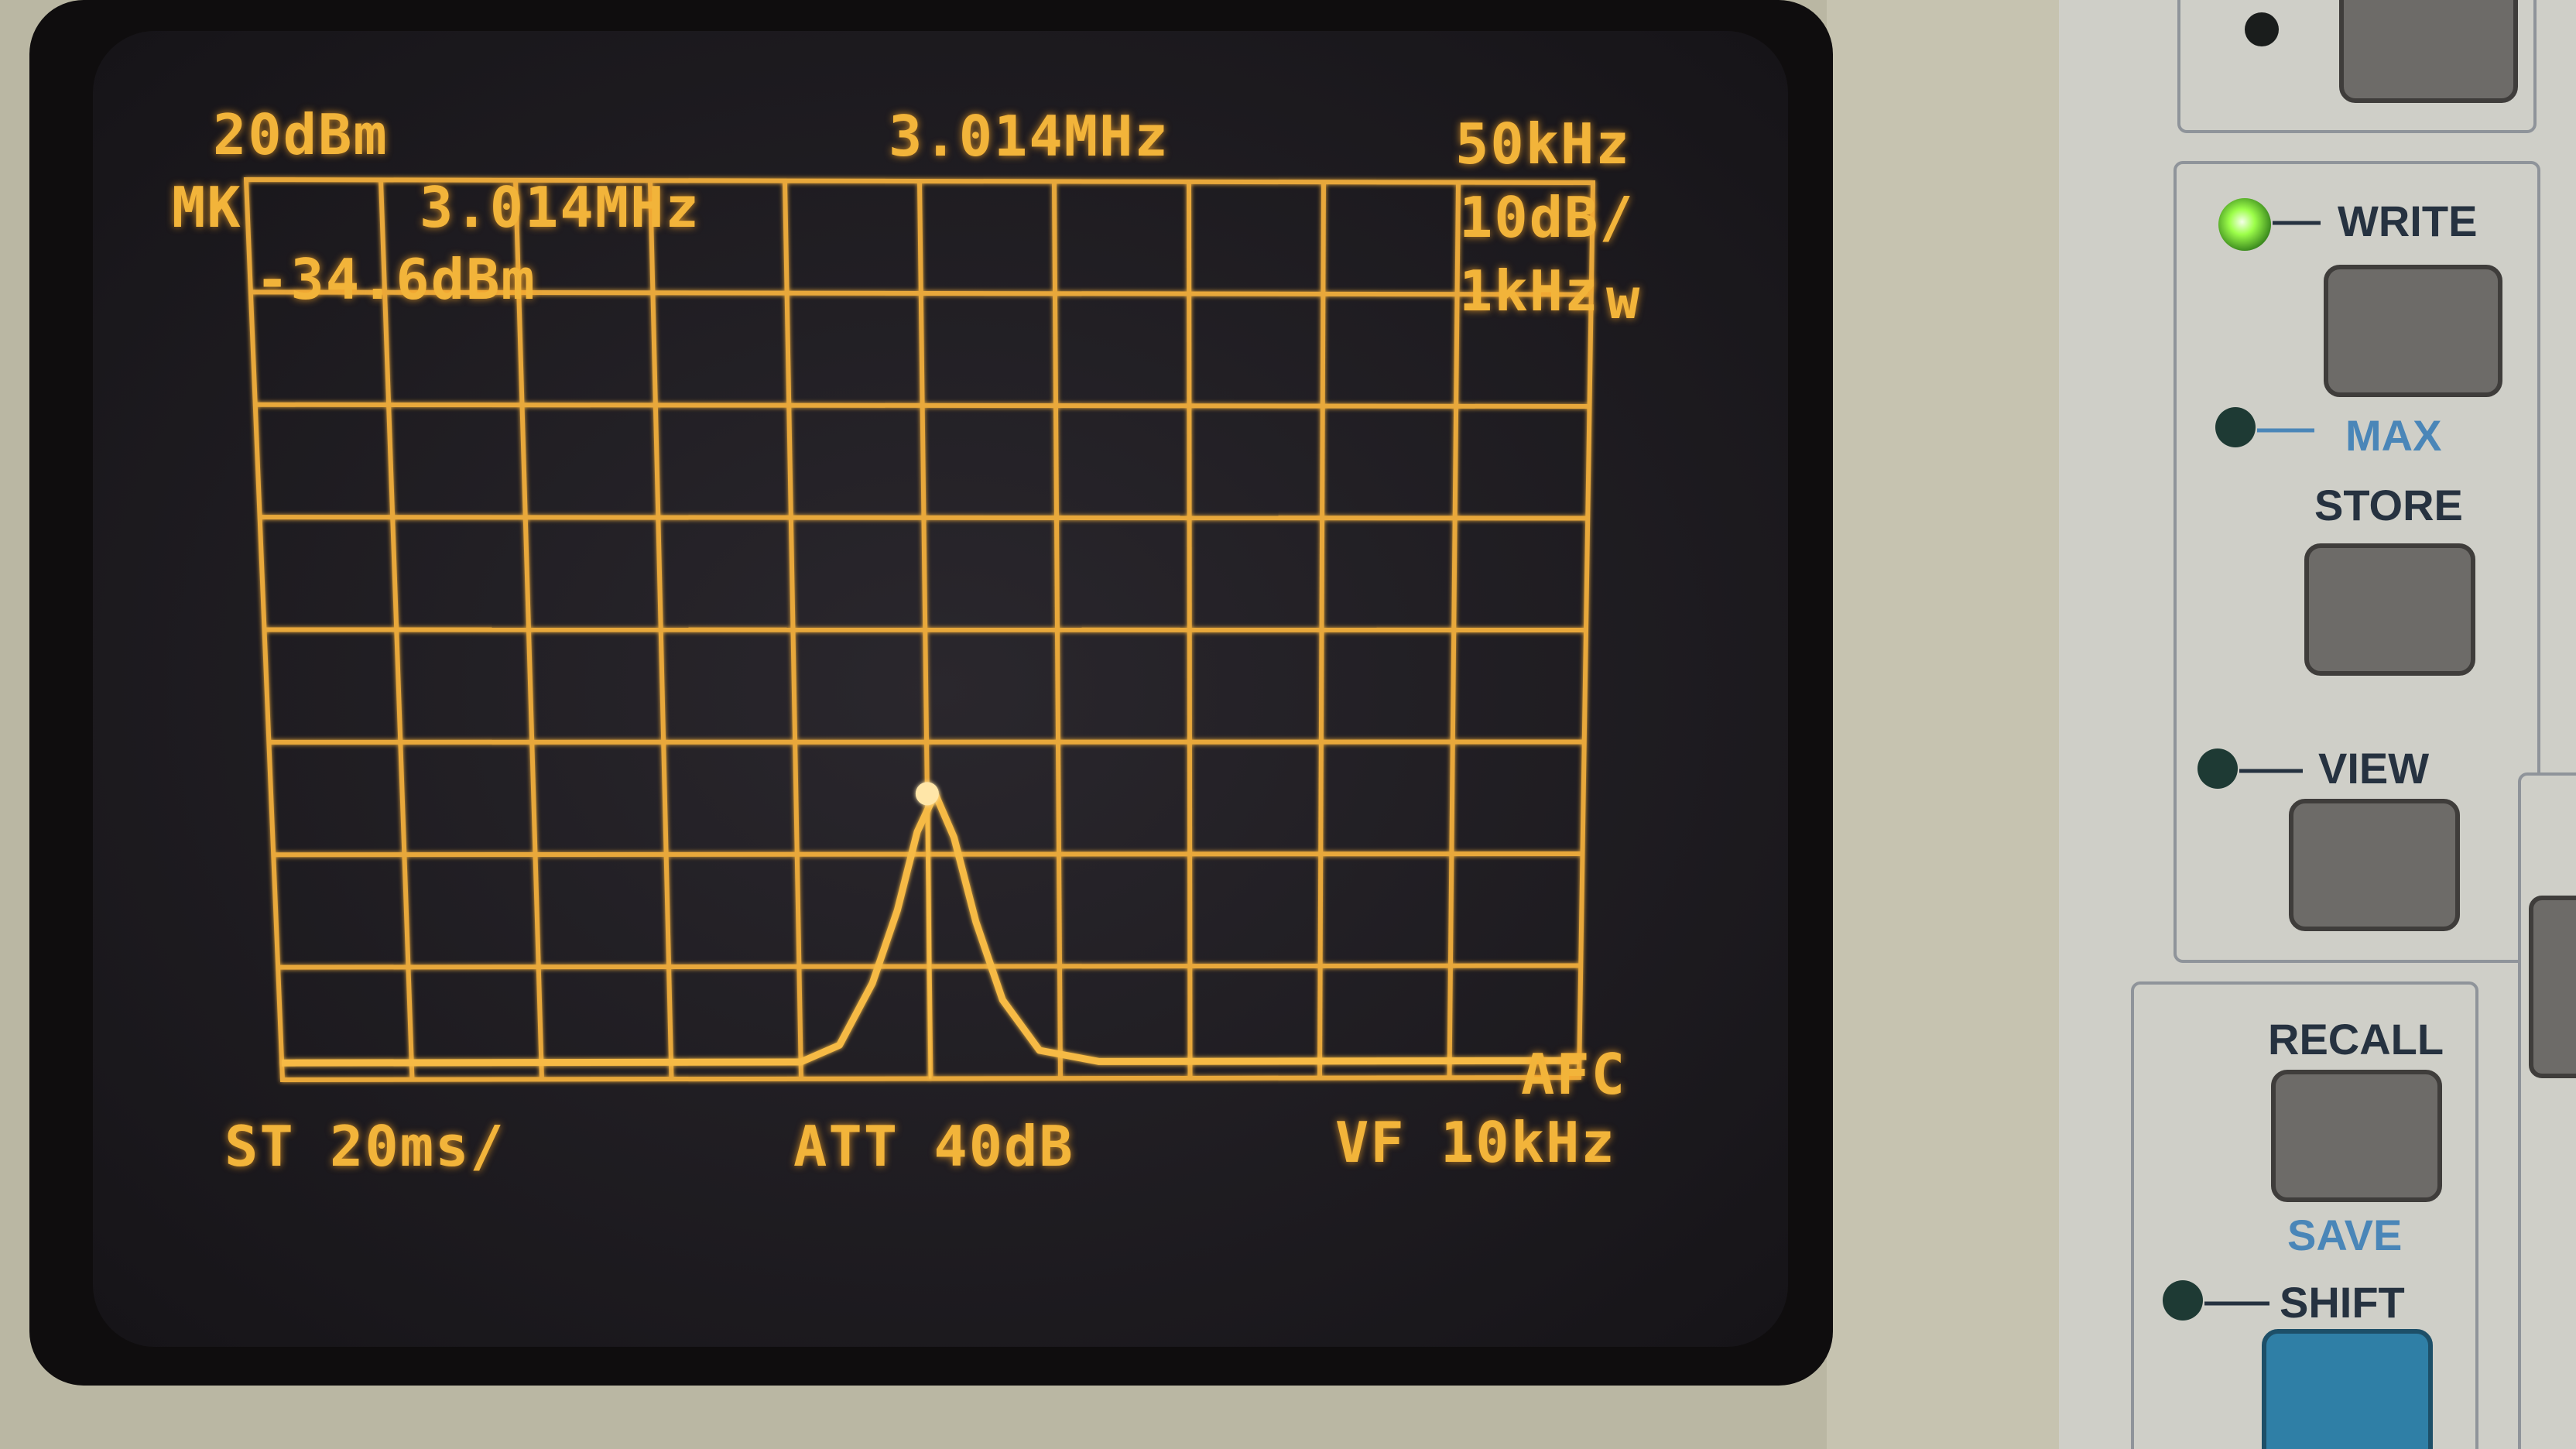  I want to click on edge-button, so click(2552, 987).